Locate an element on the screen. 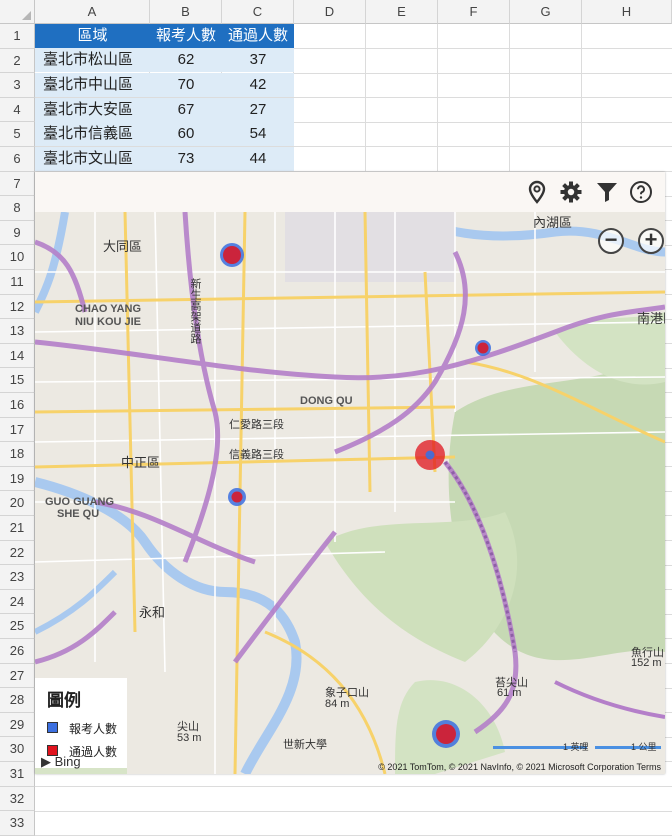  row-header: 3 is located at coordinates (17, 85).